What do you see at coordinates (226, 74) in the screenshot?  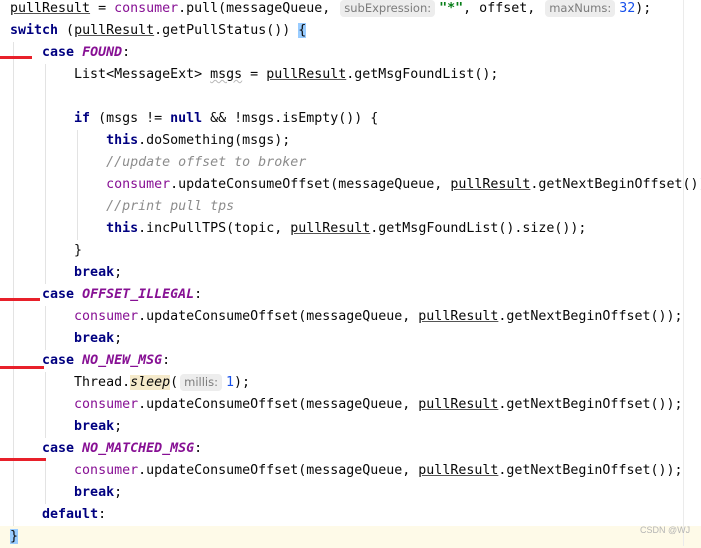 I see `variable-declaration: msgs` at bounding box center [226, 74].